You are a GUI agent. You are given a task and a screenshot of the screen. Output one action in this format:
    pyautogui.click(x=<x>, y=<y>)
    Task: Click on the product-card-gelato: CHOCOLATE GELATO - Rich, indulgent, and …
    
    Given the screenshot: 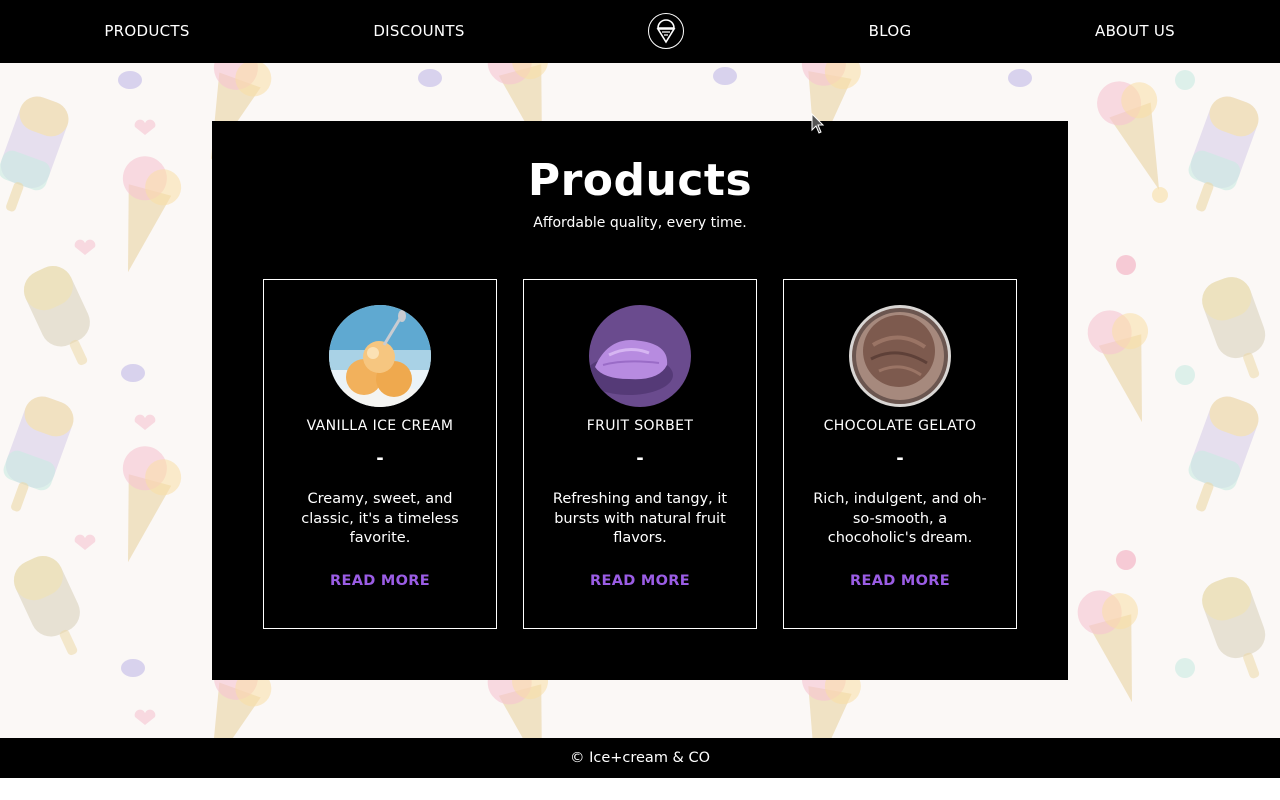 What is the action you would take?
    pyautogui.click(x=900, y=454)
    